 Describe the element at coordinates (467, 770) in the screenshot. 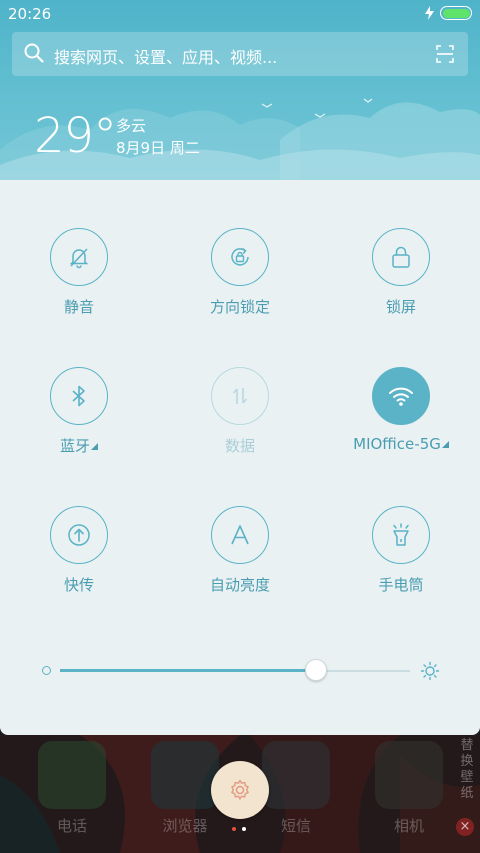

I see `change-wallpaper-label: 替换壁纸` at that location.